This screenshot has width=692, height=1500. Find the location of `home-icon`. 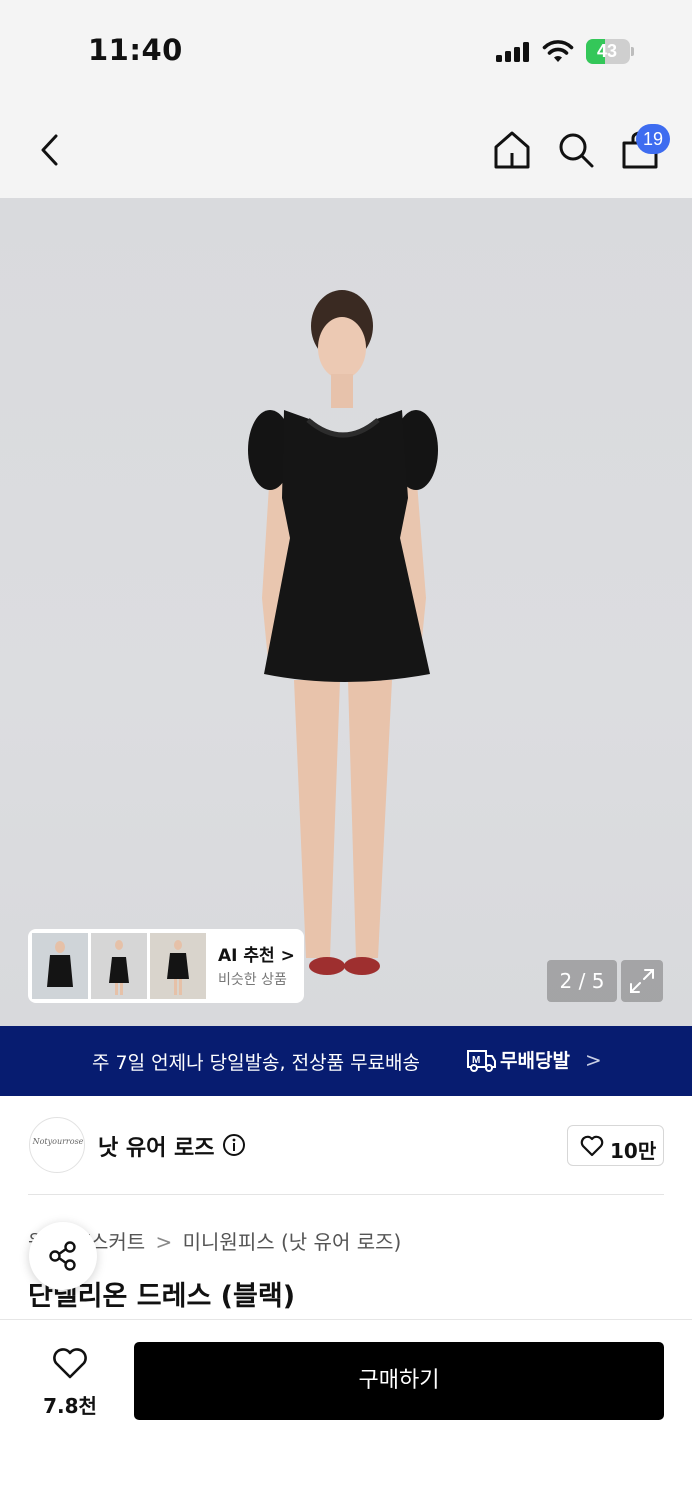

home-icon is located at coordinates (512, 150).